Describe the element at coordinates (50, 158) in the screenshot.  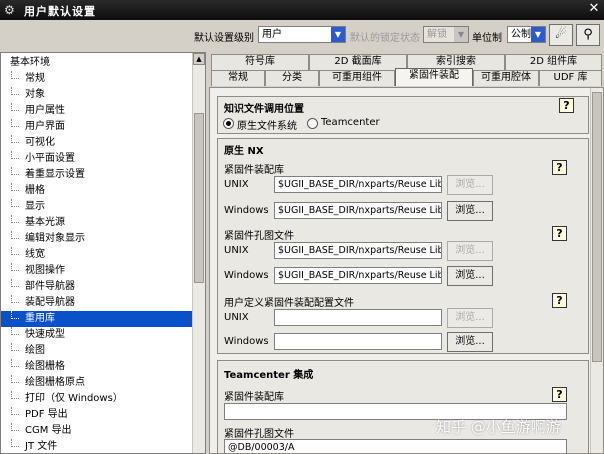
I see `tree-item-label: 小平面设置` at that location.